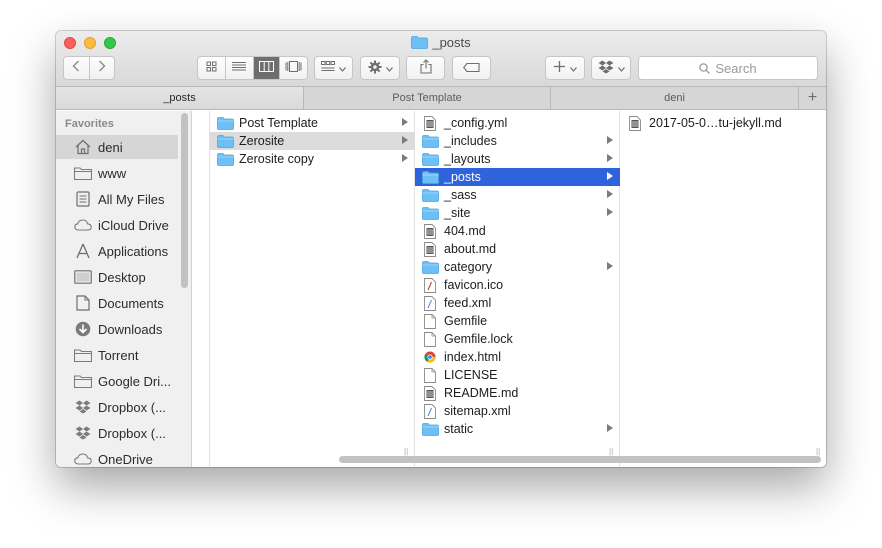  Describe the element at coordinates (312, 141) in the screenshot. I see `folder-row-zerosite: Zerosite` at that location.